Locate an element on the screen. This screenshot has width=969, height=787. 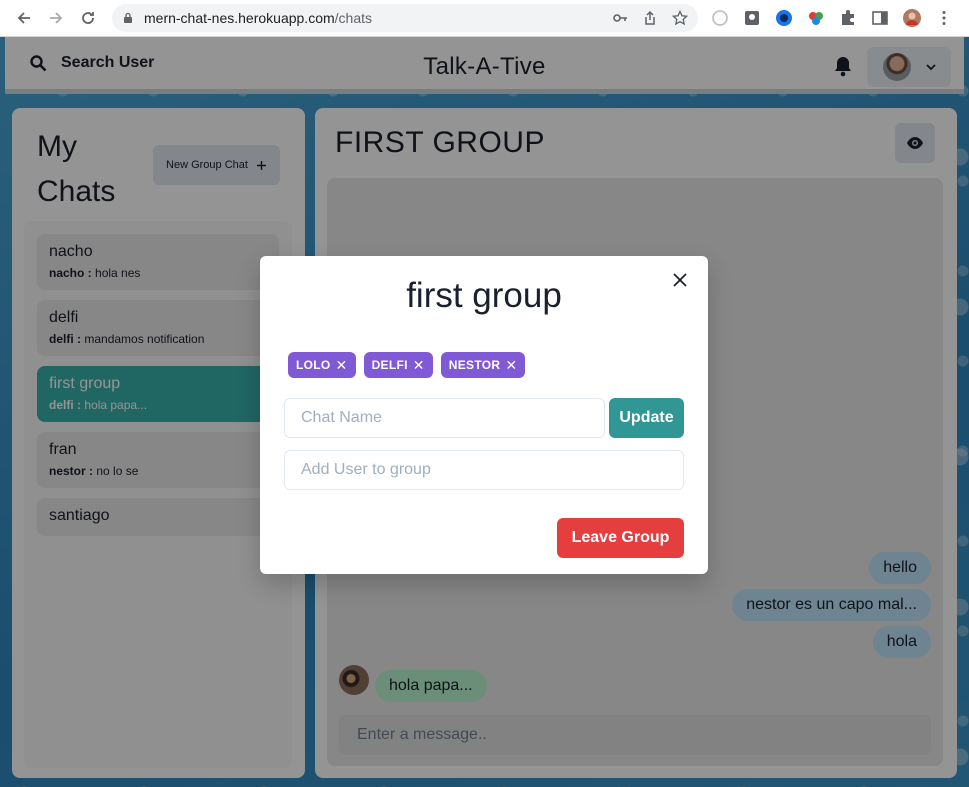
member-badge: LOLO ✕ is located at coordinates (322, 365).